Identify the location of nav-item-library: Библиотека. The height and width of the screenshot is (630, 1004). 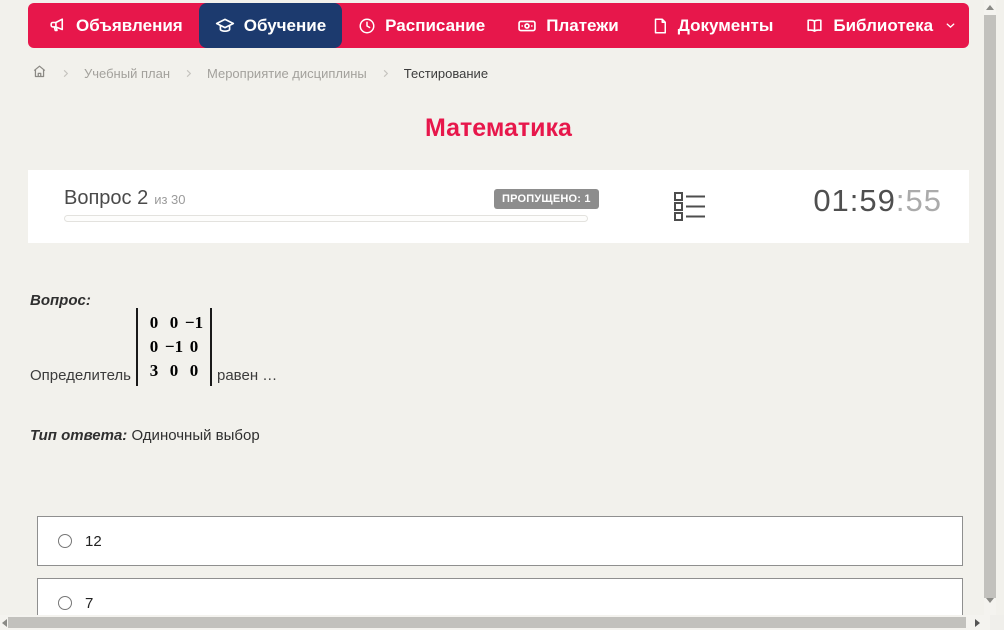
(881, 25).